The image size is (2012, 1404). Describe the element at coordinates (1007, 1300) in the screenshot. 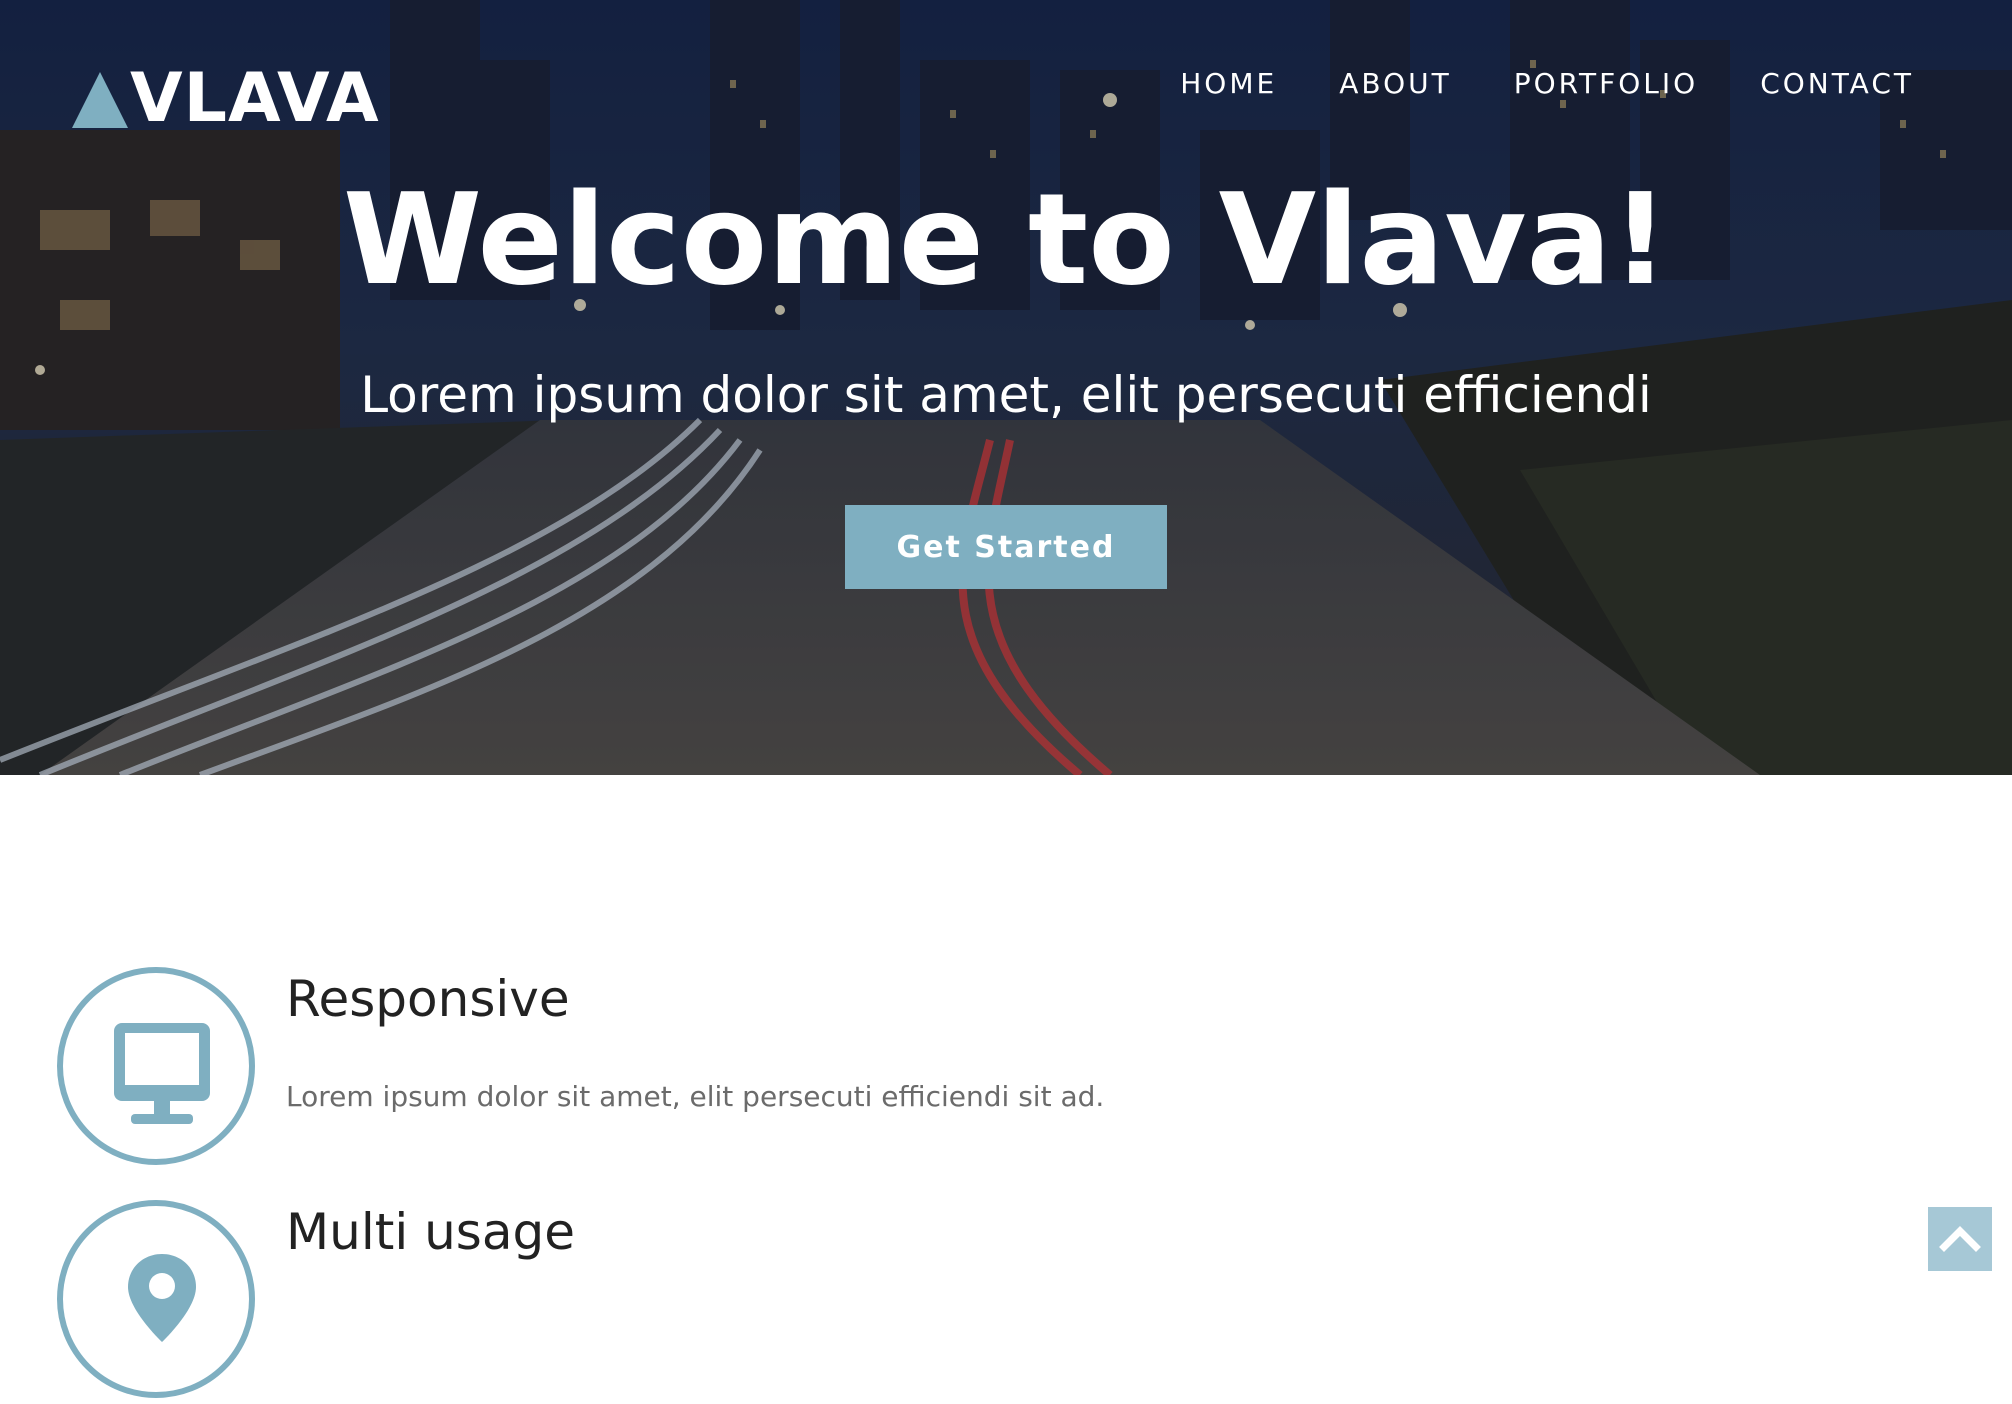

I see `feature-multi-usage: Multi usage` at that location.